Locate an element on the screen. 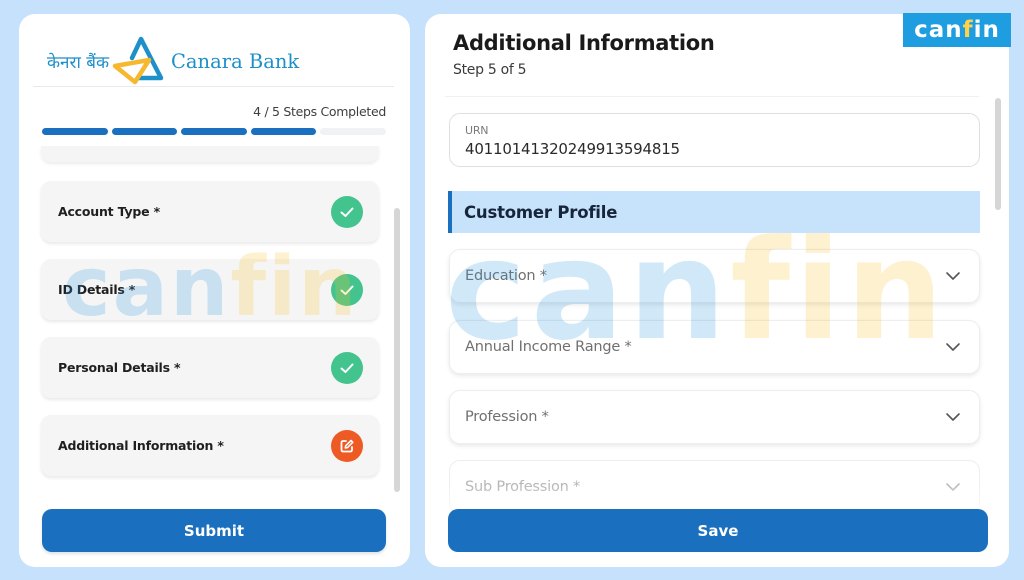 This screenshot has height=580, width=1024. canfin-logo-badge: canfin is located at coordinates (957, 30).